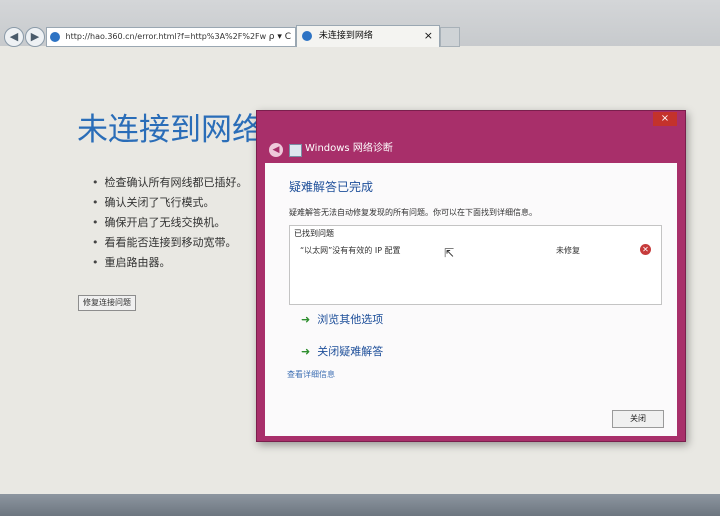 The image size is (720, 516). What do you see at coordinates (665, 119) in the screenshot?
I see `dialog-close-icon: ×` at bounding box center [665, 119].